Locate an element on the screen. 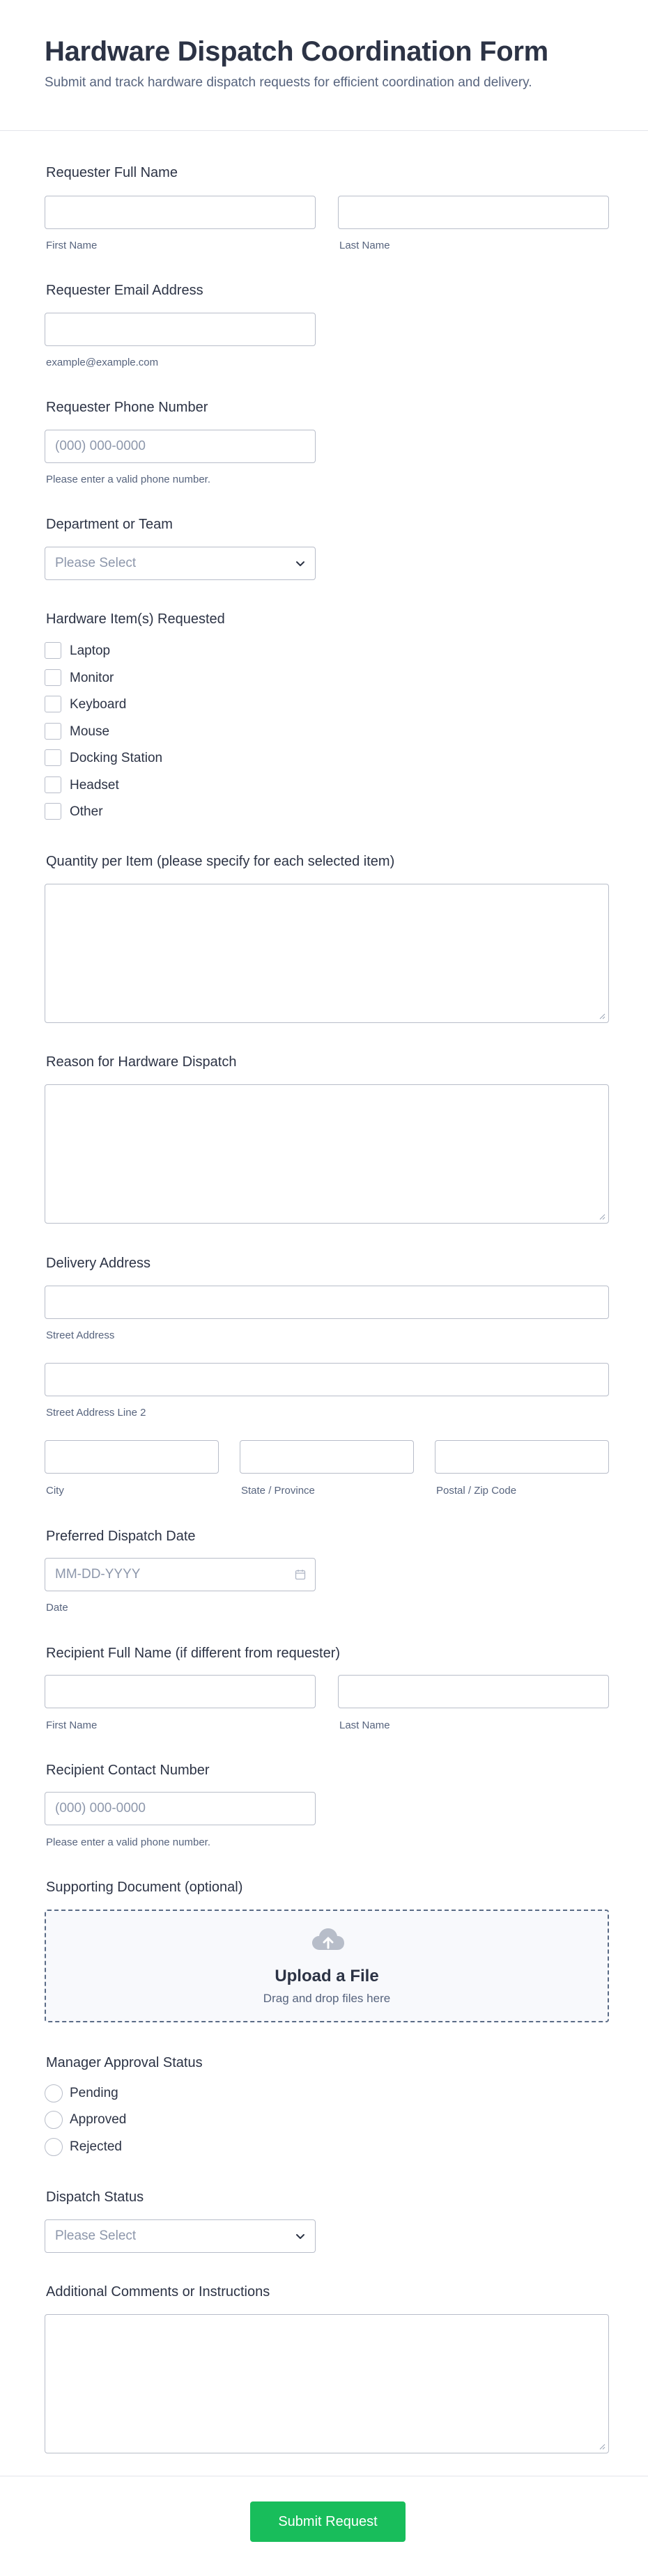  cloud-upload-icon is located at coordinates (328, 1939).